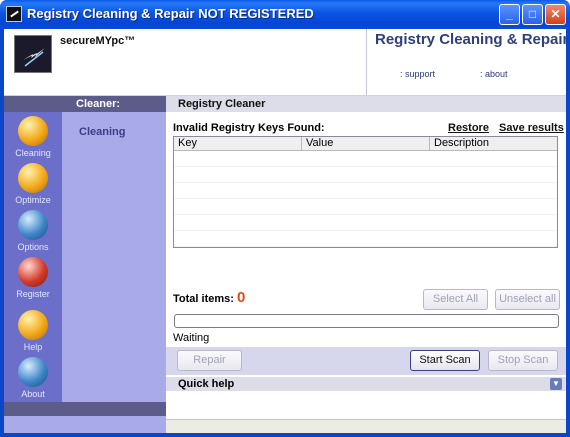 The width and height of the screenshot is (570, 437). Describe the element at coordinates (33, 54) in the screenshot. I see `brand-logo-icon` at that location.